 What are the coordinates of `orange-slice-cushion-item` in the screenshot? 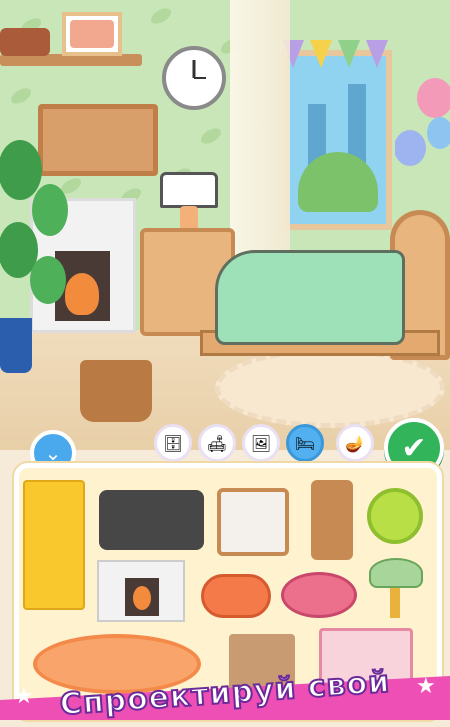 It's located at (236, 596).